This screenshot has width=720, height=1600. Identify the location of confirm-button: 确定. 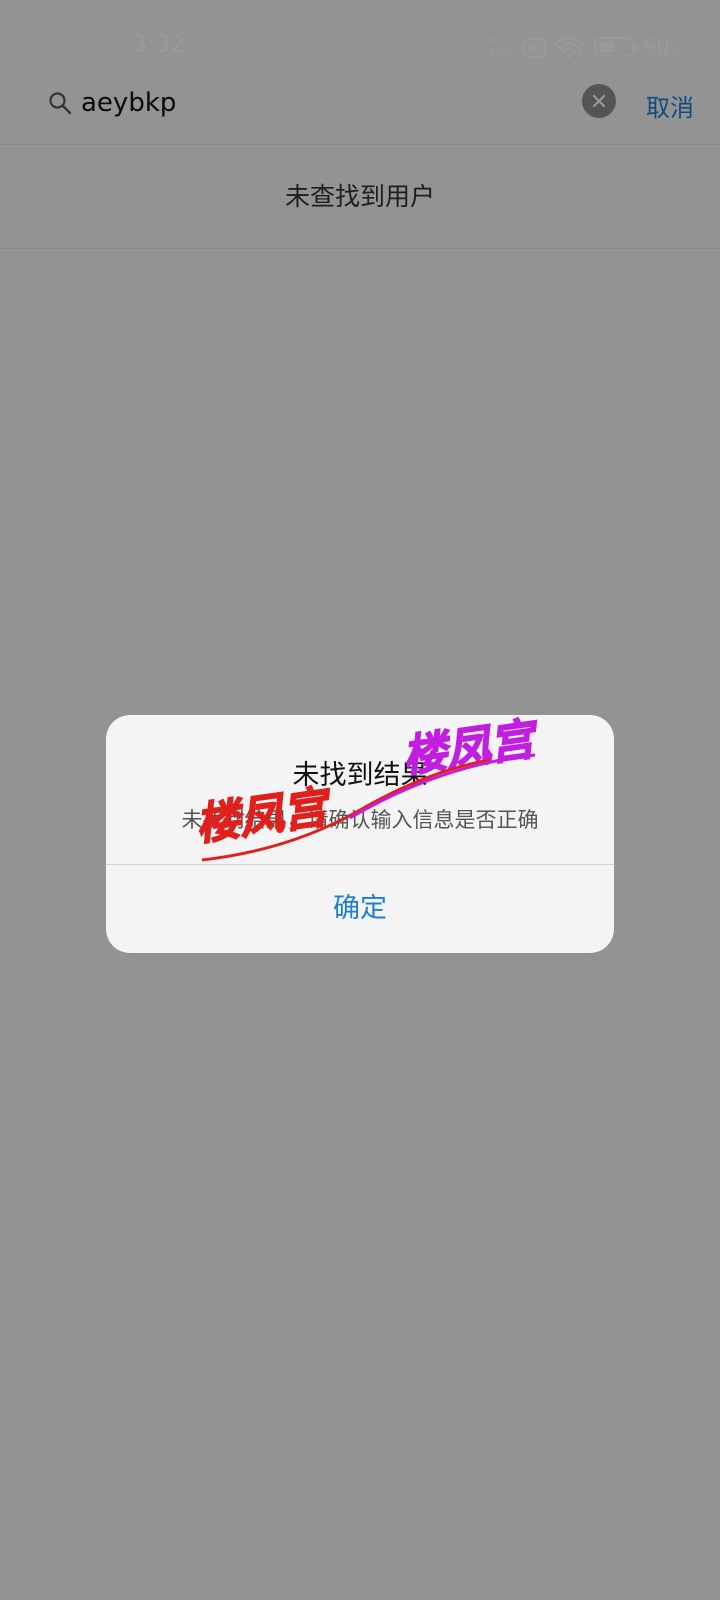
(360, 909).